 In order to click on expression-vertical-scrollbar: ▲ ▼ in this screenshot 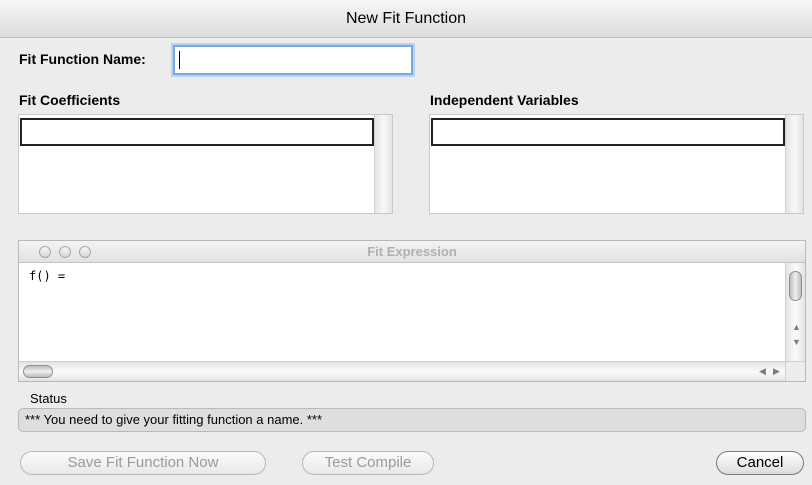, I will do `click(795, 312)`.